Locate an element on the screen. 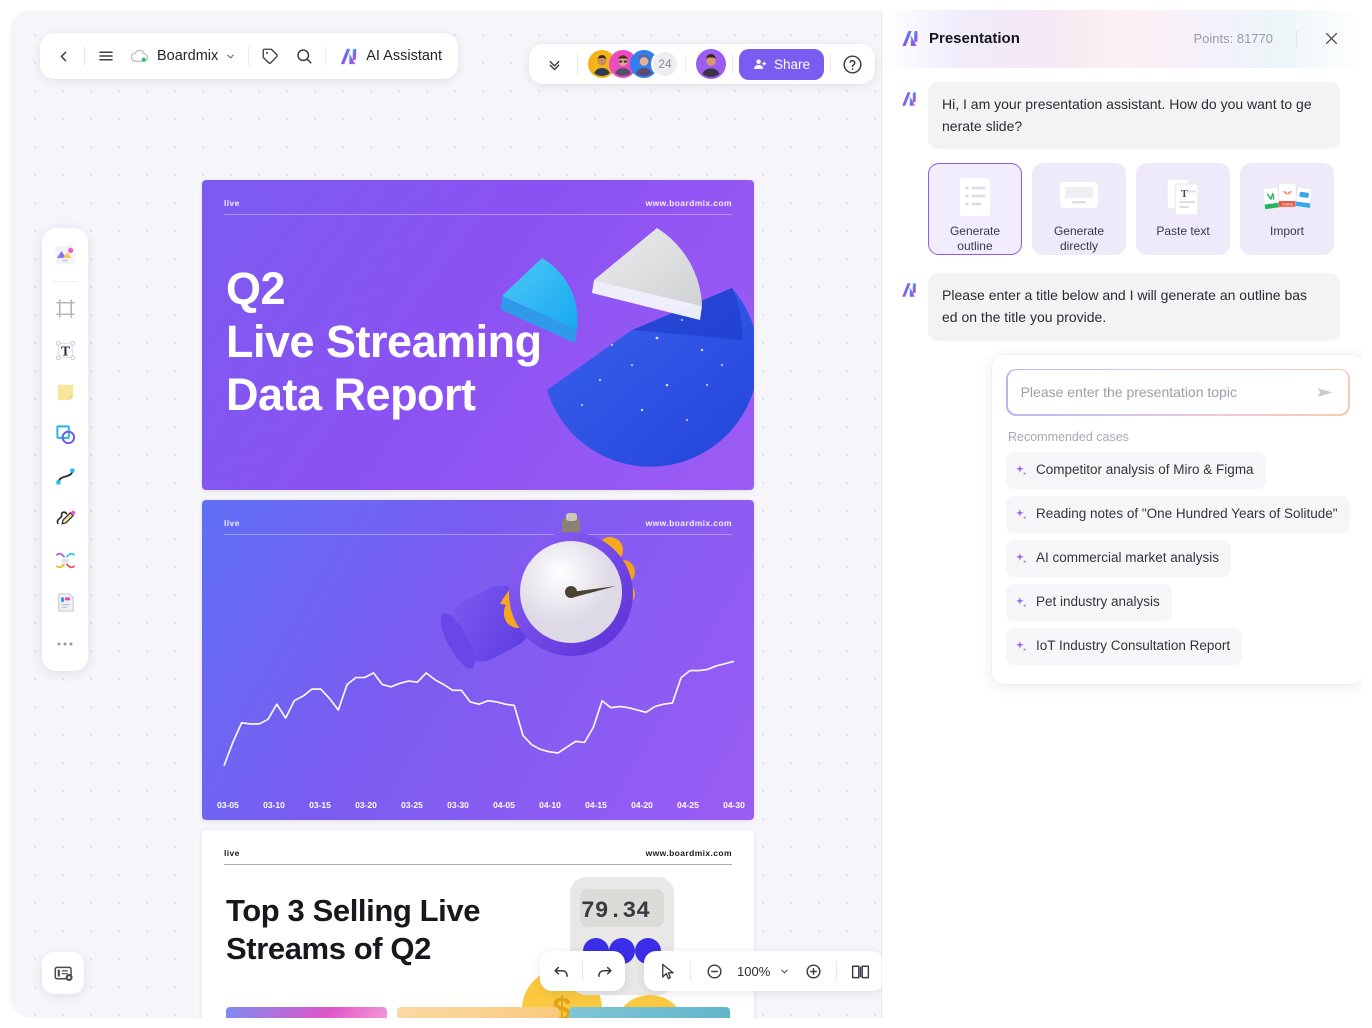 Image resolution: width=1372 pixels, height=1028 pixels. question-circle-icon is located at coordinates (852, 64).